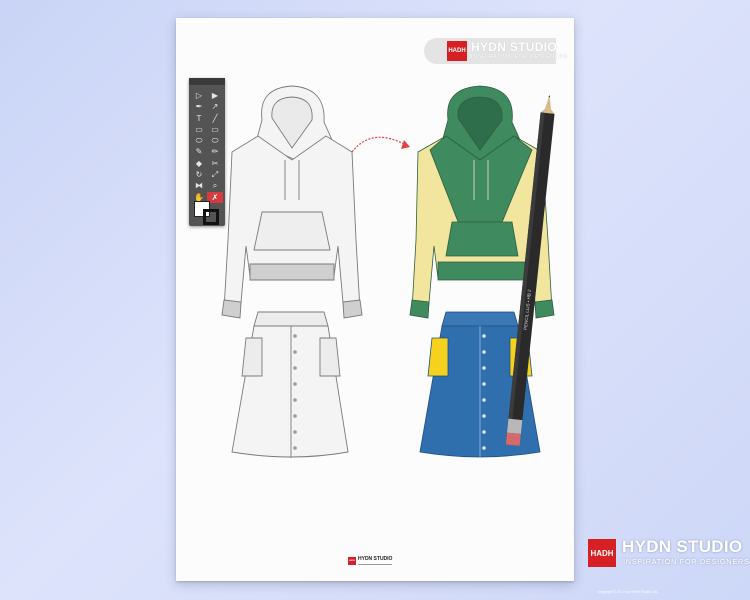 This screenshot has height=600, width=750. I want to click on rotate-tool-icon: ↻, so click(199, 174).